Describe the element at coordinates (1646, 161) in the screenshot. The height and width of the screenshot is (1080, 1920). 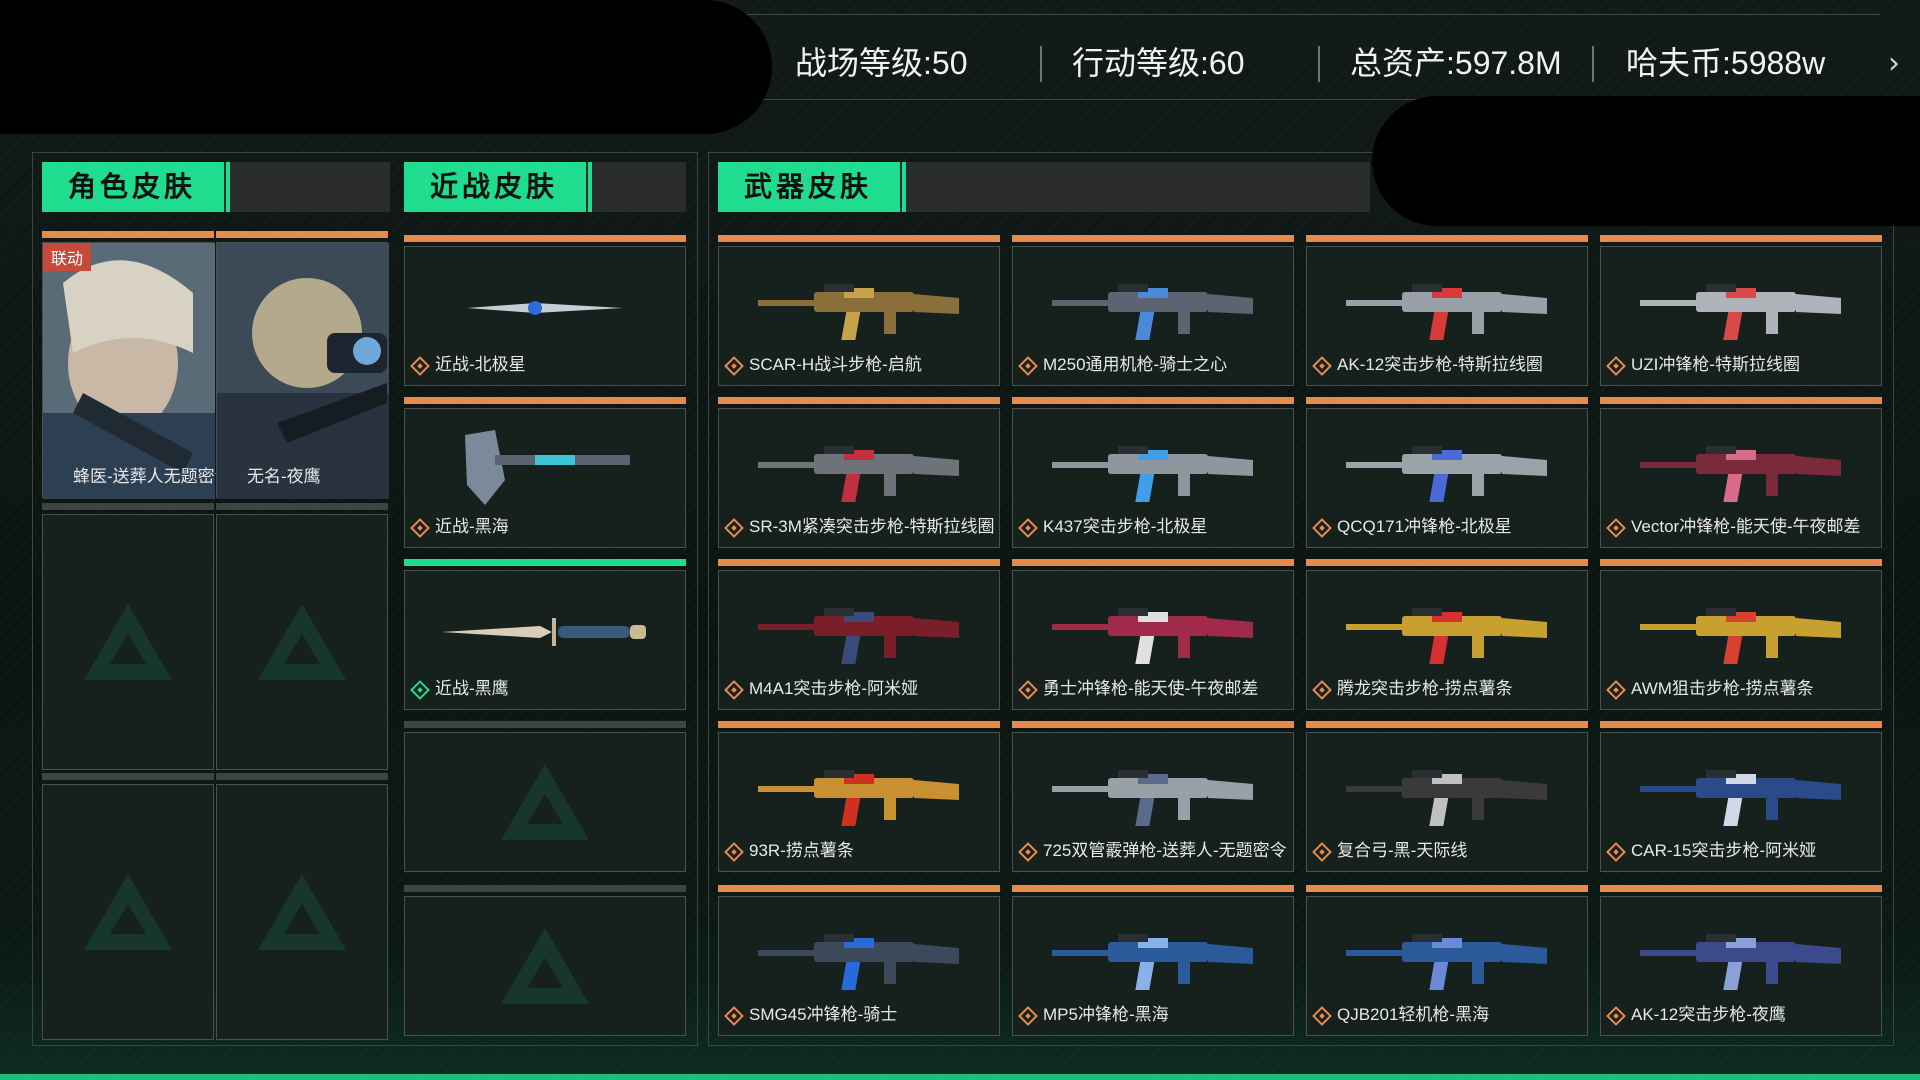
I see `redacted-area-top-right` at that location.